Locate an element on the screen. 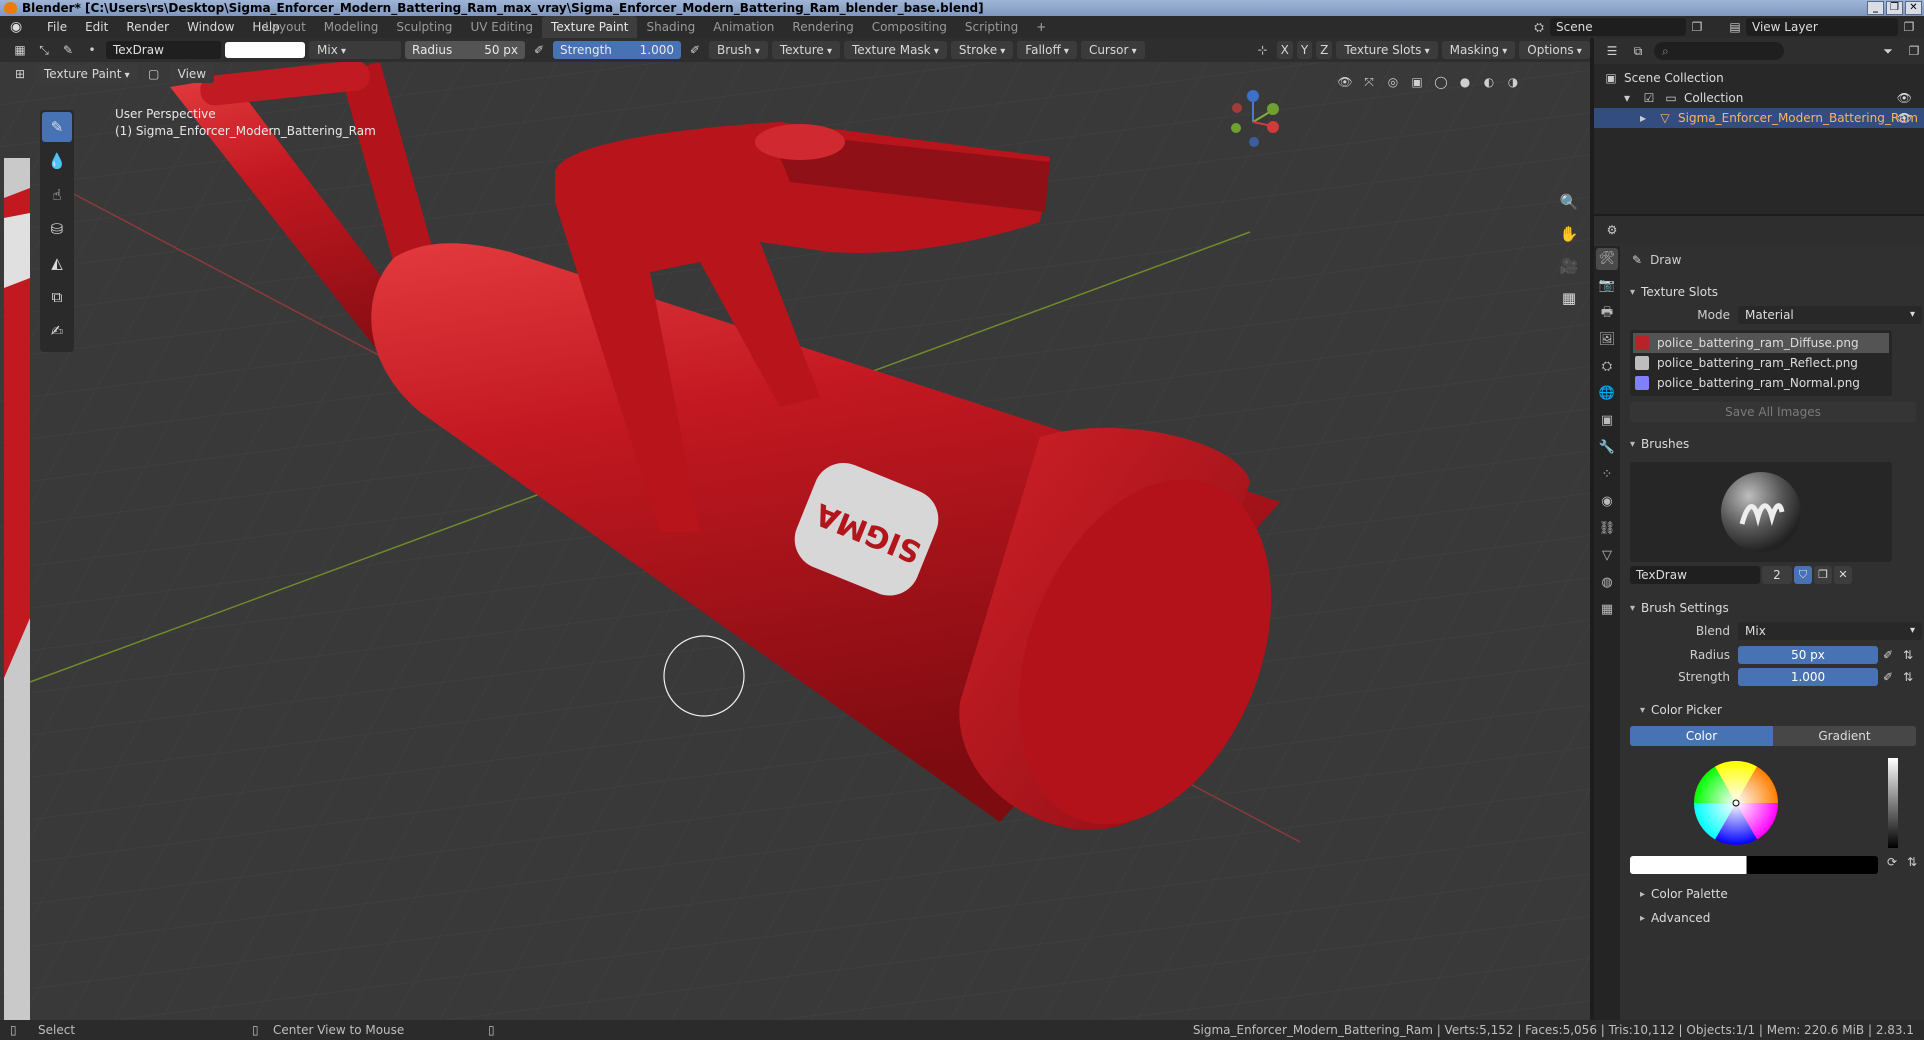  stroke-menu: Stroke is located at coordinates (982, 50).